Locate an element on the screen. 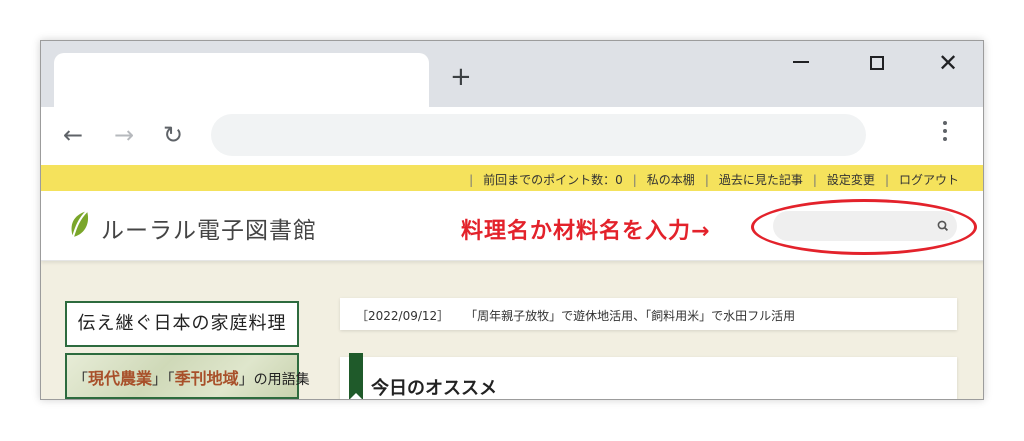 This screenshot has height=441, width=1024. glossary-title-kikan: 季刊地域 is located at coordinates (206, 378).